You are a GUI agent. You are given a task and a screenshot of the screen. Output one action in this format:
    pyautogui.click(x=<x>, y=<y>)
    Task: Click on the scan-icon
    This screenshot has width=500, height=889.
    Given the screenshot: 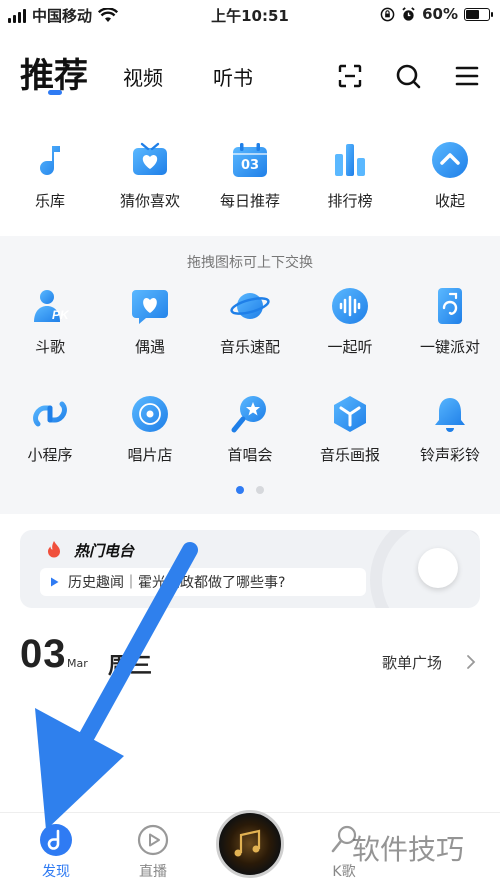 What is the action you would take?
    pyautogui.click(x=350, y=76)
    